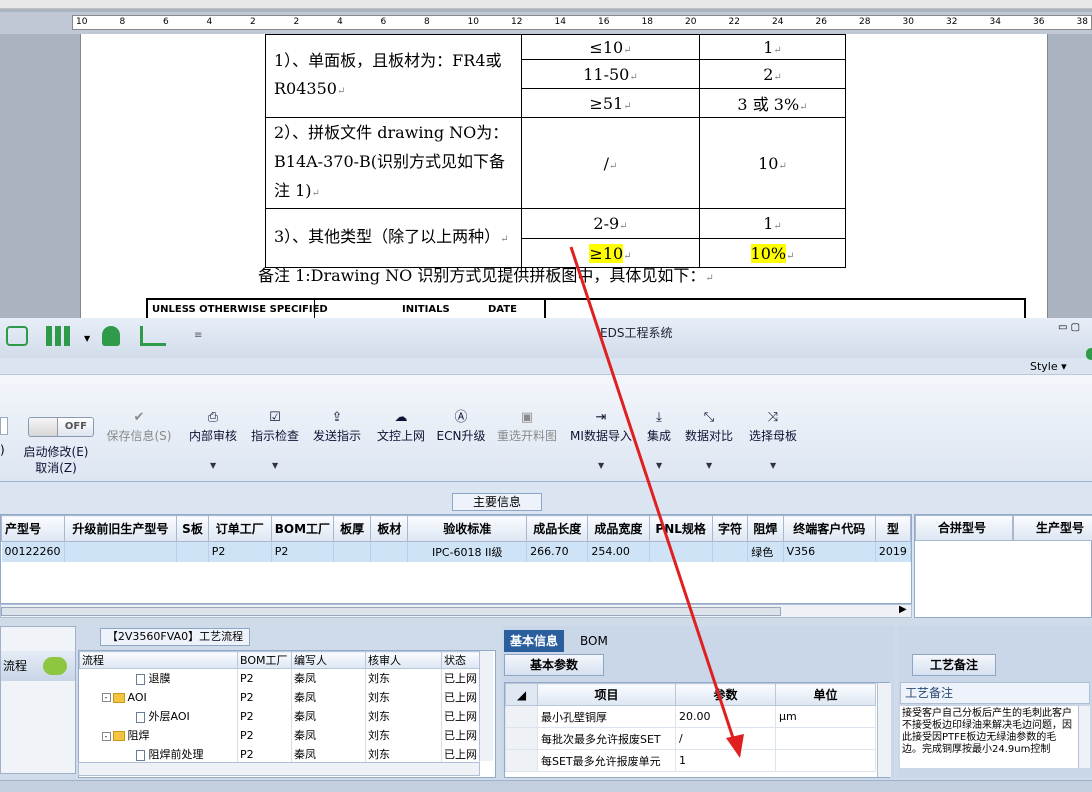 The image size is (1092, 792). Describe the element at coordinates (884, 730) in the screenshot. I see `params-vertical-scrollbar` at that location.